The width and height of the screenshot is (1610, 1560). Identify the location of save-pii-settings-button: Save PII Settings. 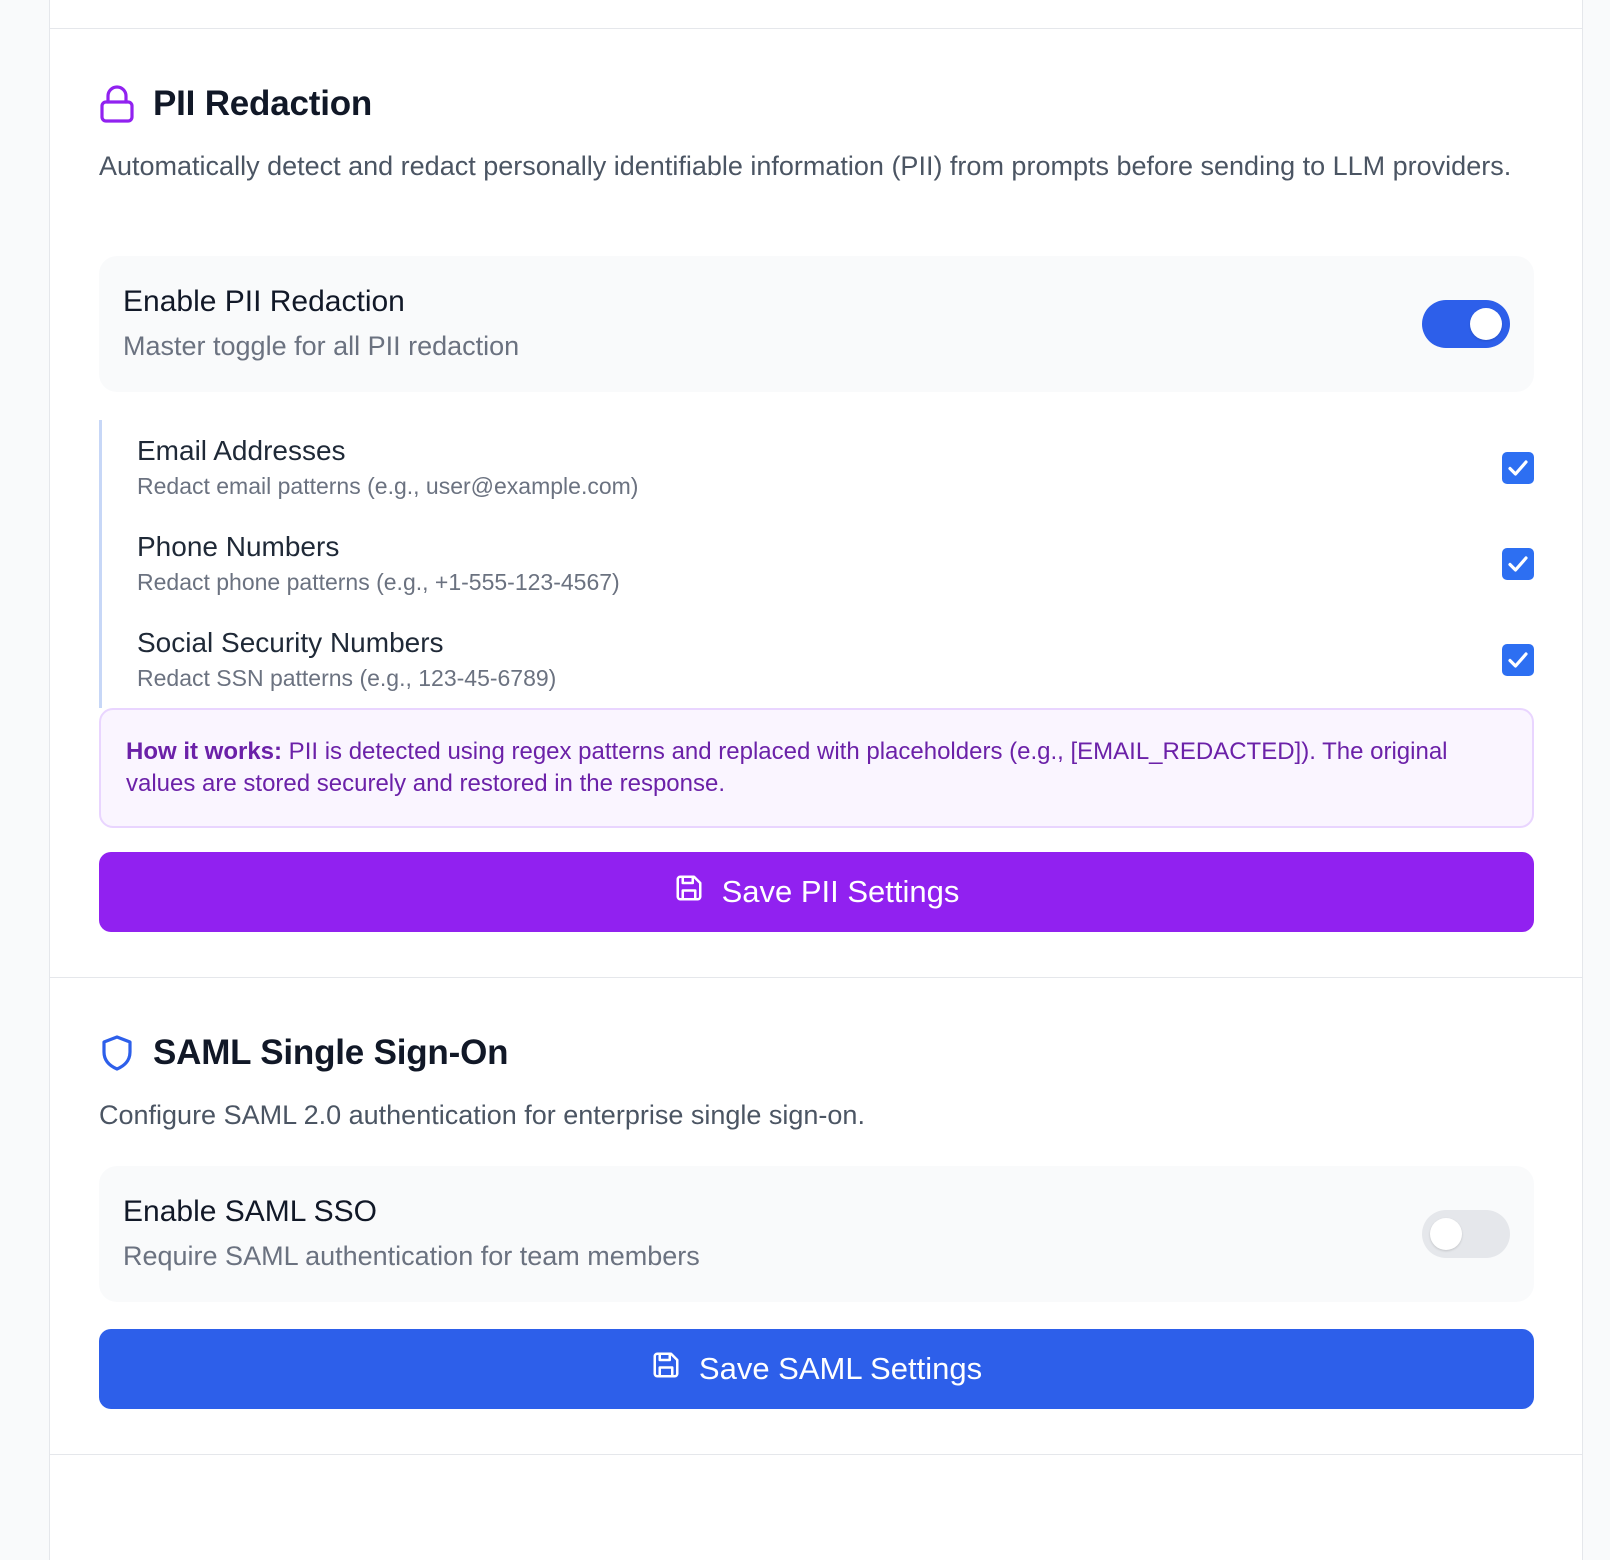
(816, 892).